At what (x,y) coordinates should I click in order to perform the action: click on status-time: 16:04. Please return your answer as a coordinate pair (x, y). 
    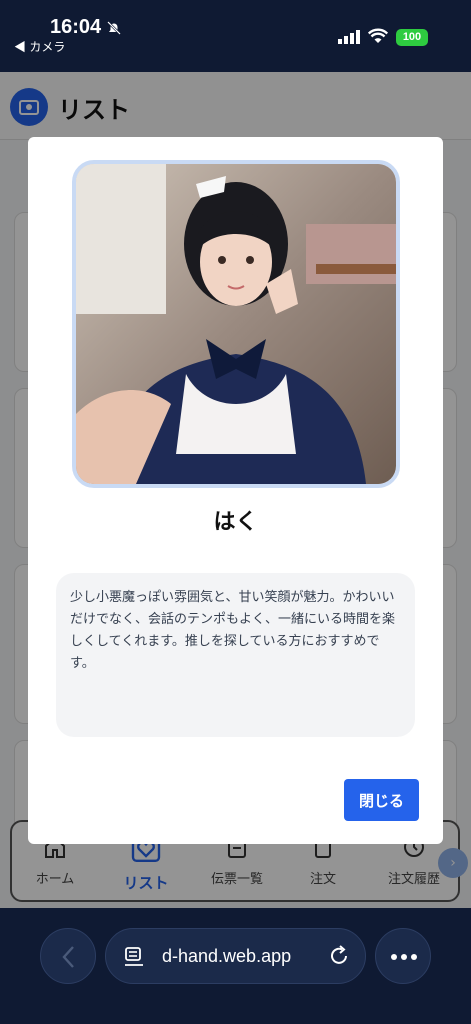
    Looking at the image, I should click on (76, 27).